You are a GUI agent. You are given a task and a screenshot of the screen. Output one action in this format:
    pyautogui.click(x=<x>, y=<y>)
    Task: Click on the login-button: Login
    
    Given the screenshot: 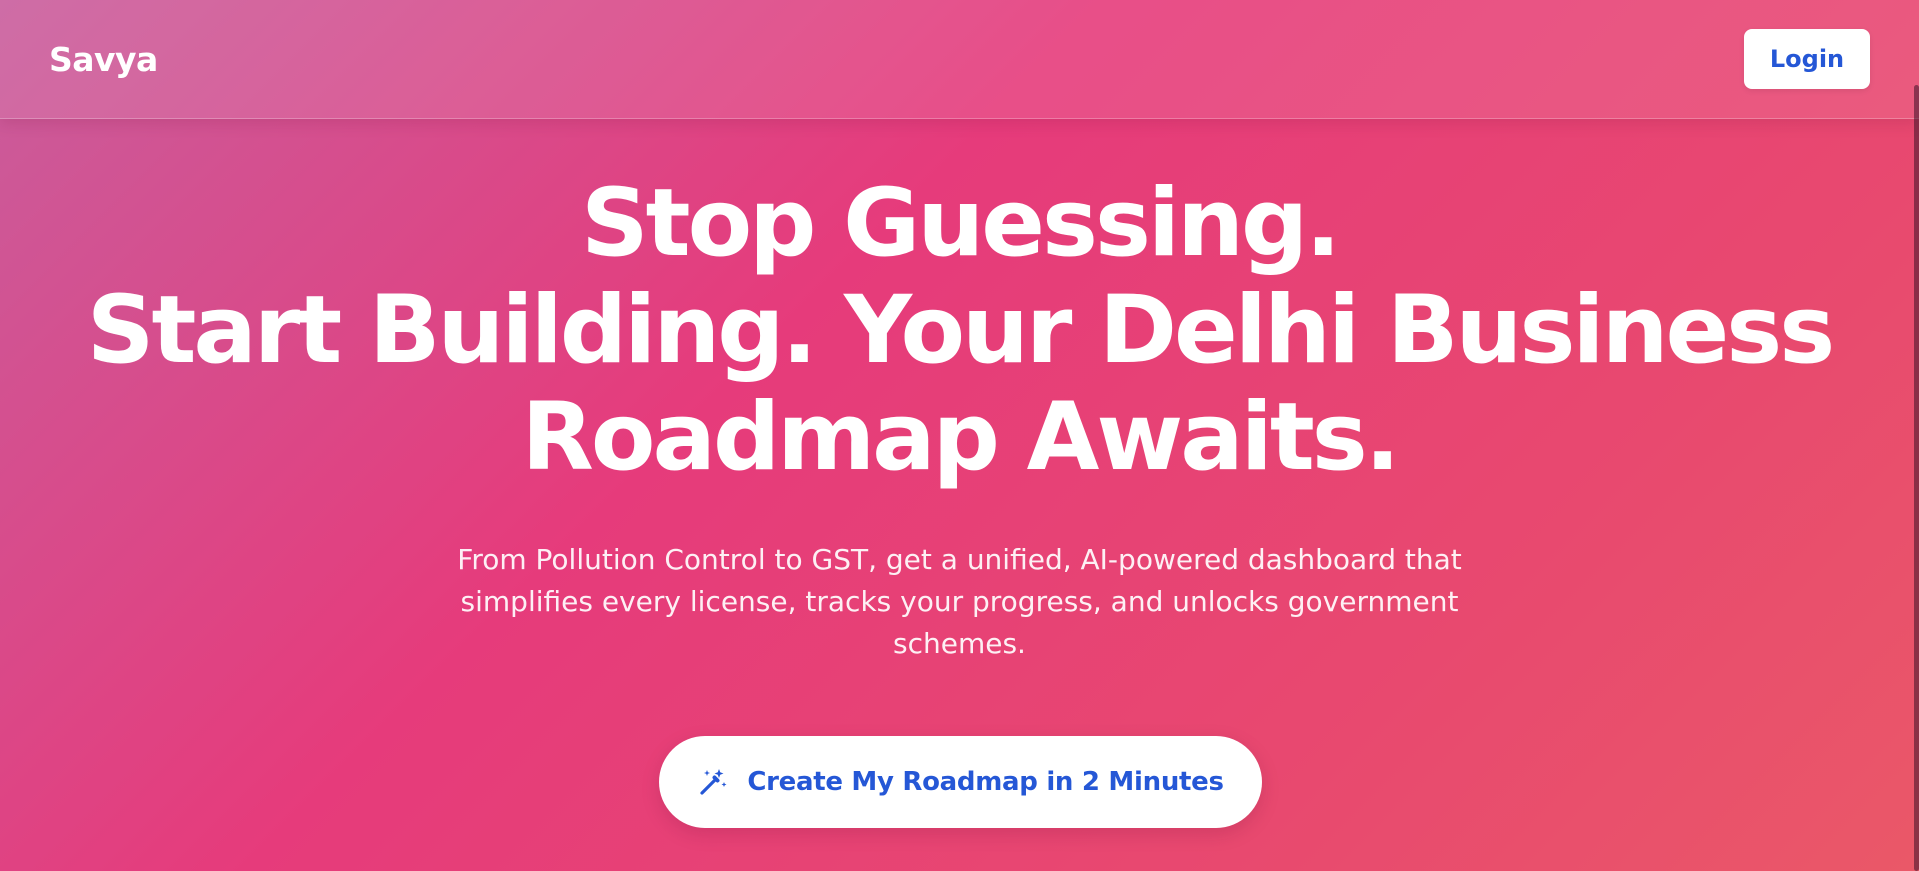 What is the action you would take?
    pyautogui.click(x=1807, y=59)
    